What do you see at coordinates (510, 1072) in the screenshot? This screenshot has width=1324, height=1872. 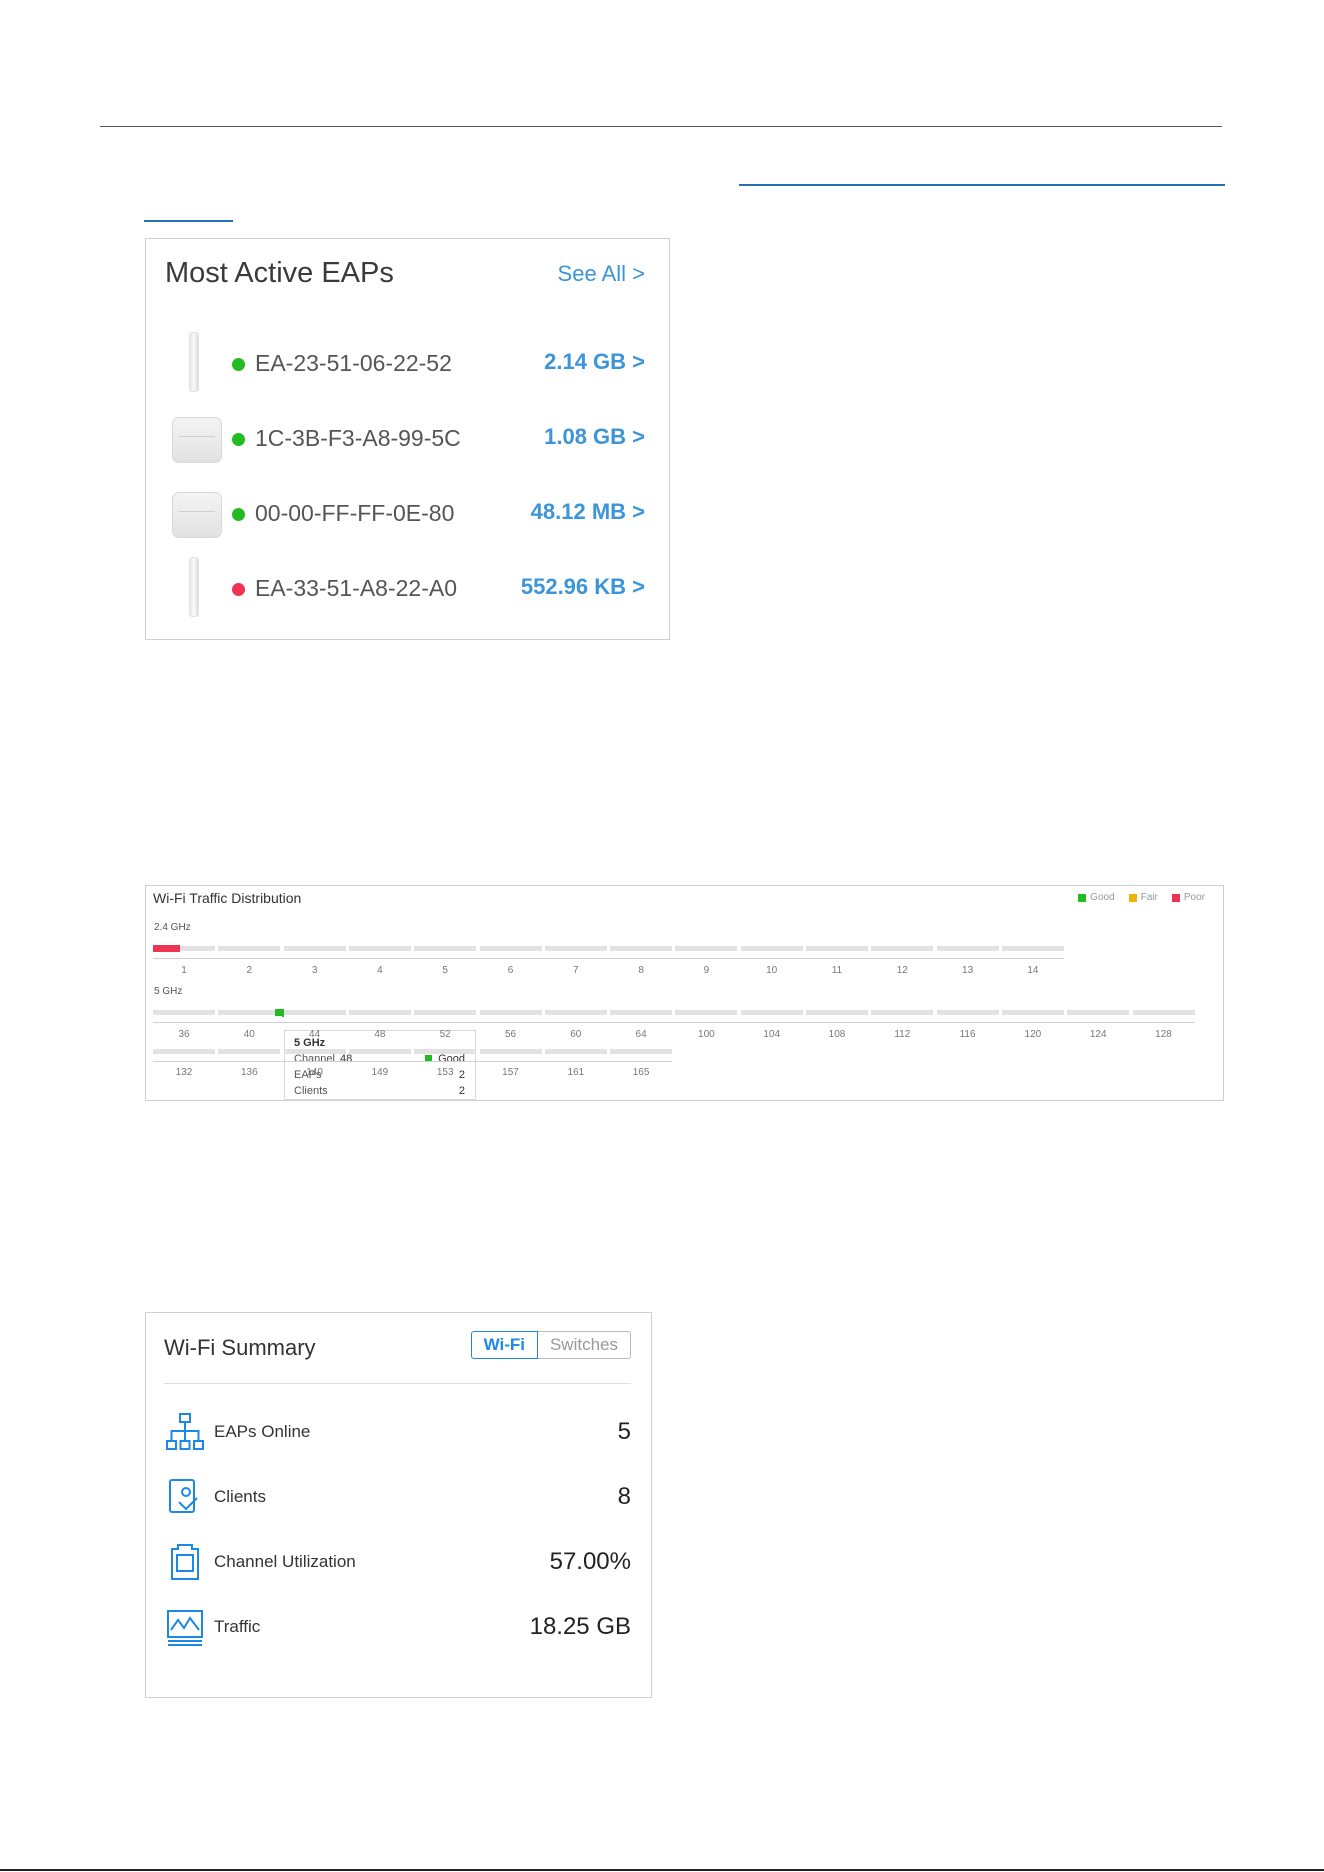 I see `channel-number: 157` at bounding box center [510, 1072].